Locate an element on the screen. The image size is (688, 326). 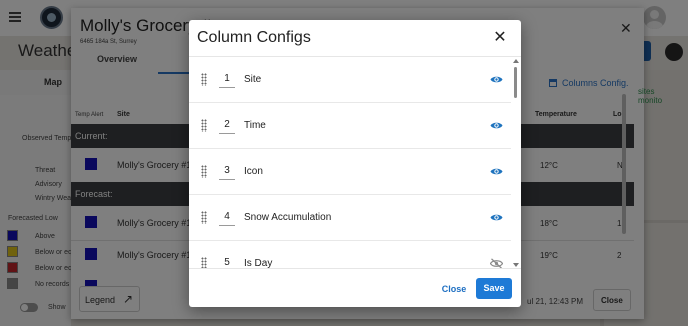
column-config-row: 2 Time is located at coordinates (350, 126).